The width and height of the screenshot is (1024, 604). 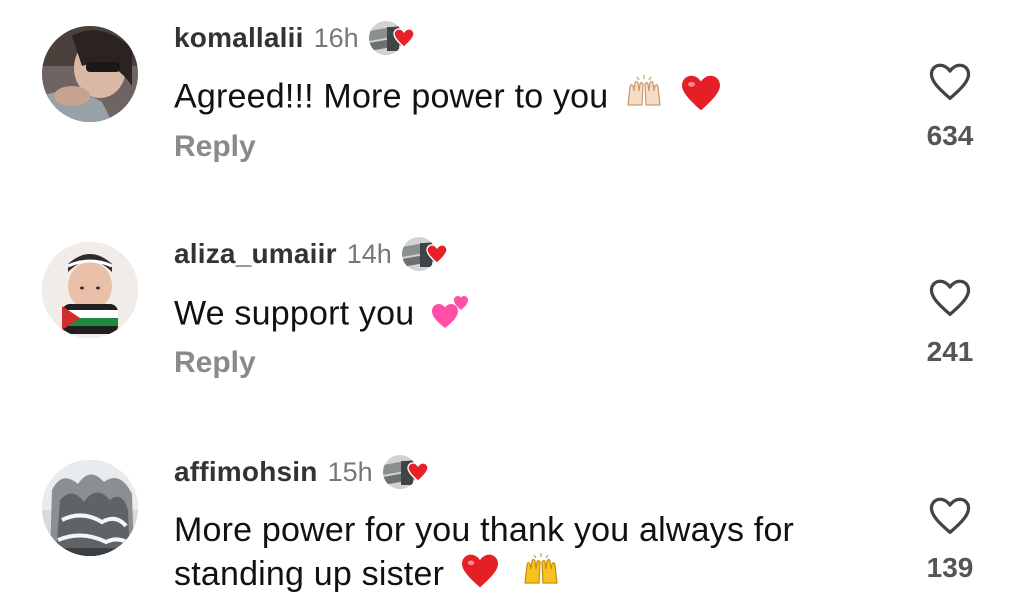 What do you see at coordinates (417, 472) in the screenshot?
I see `red-heart-icon` at bounding box center [417, 472].